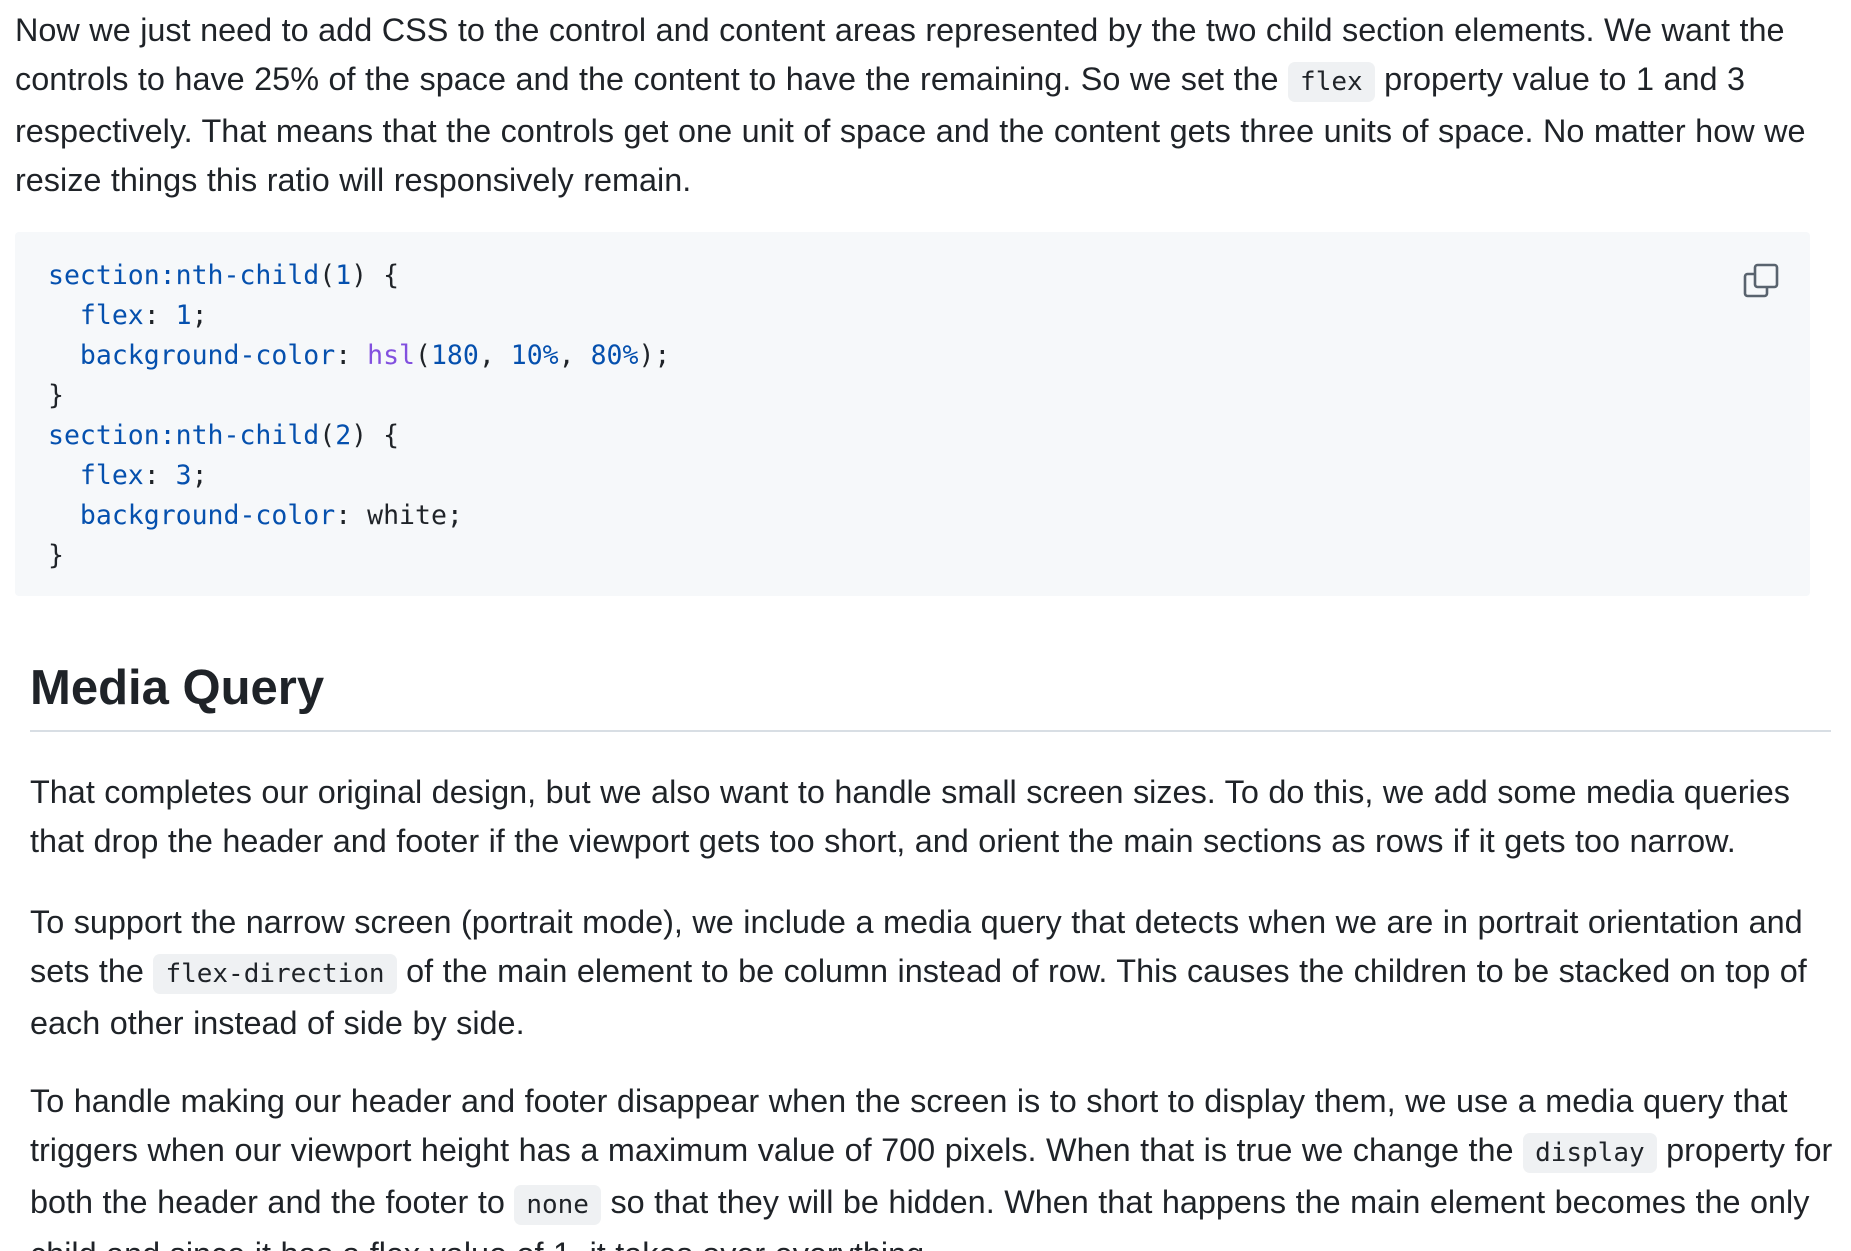 The image size is (1851, 1251). What do you see at coordinates (654, 355) in the screenshot?
I see `paren-semicolon: );` at bounding box center [654, 355].